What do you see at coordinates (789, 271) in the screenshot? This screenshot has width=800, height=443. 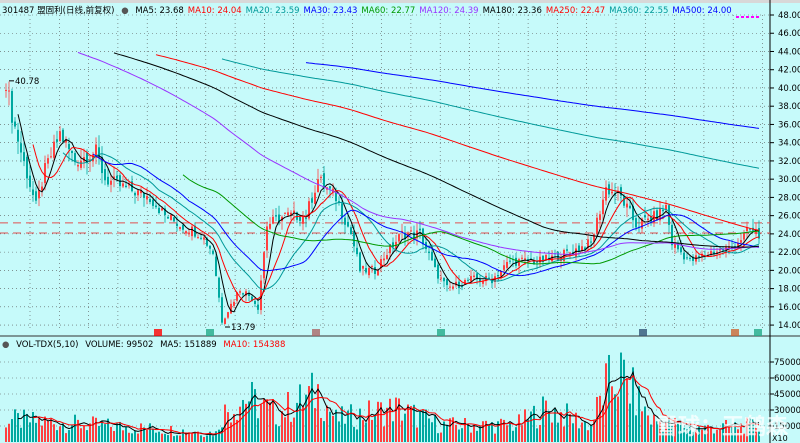 I see `price-tick-label: 20.00` at bounding box center [789, 271].